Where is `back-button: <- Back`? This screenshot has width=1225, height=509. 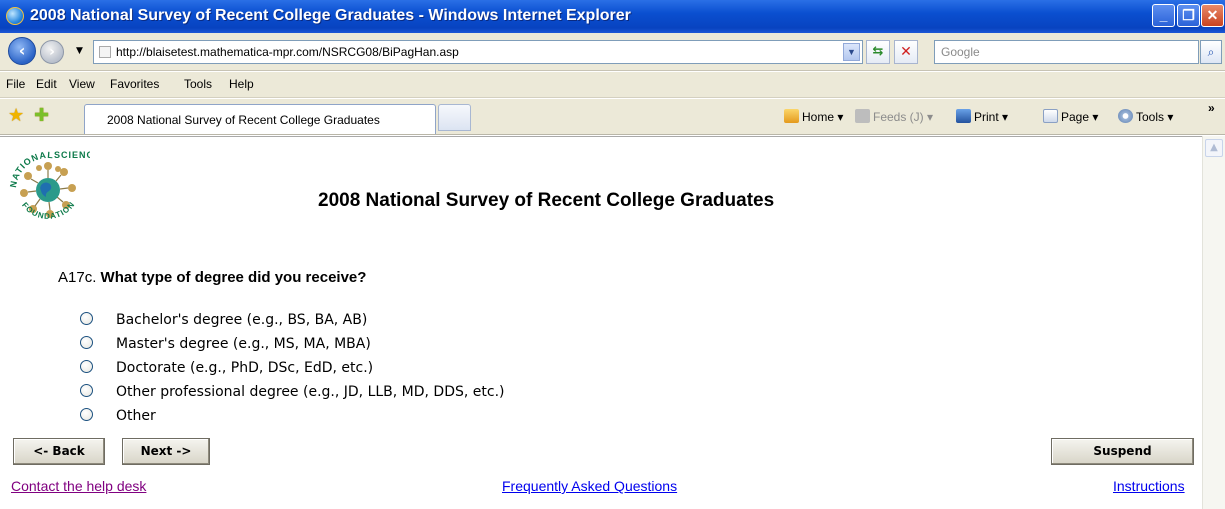
back-button: <- Back is located at coordinates (59, 451).